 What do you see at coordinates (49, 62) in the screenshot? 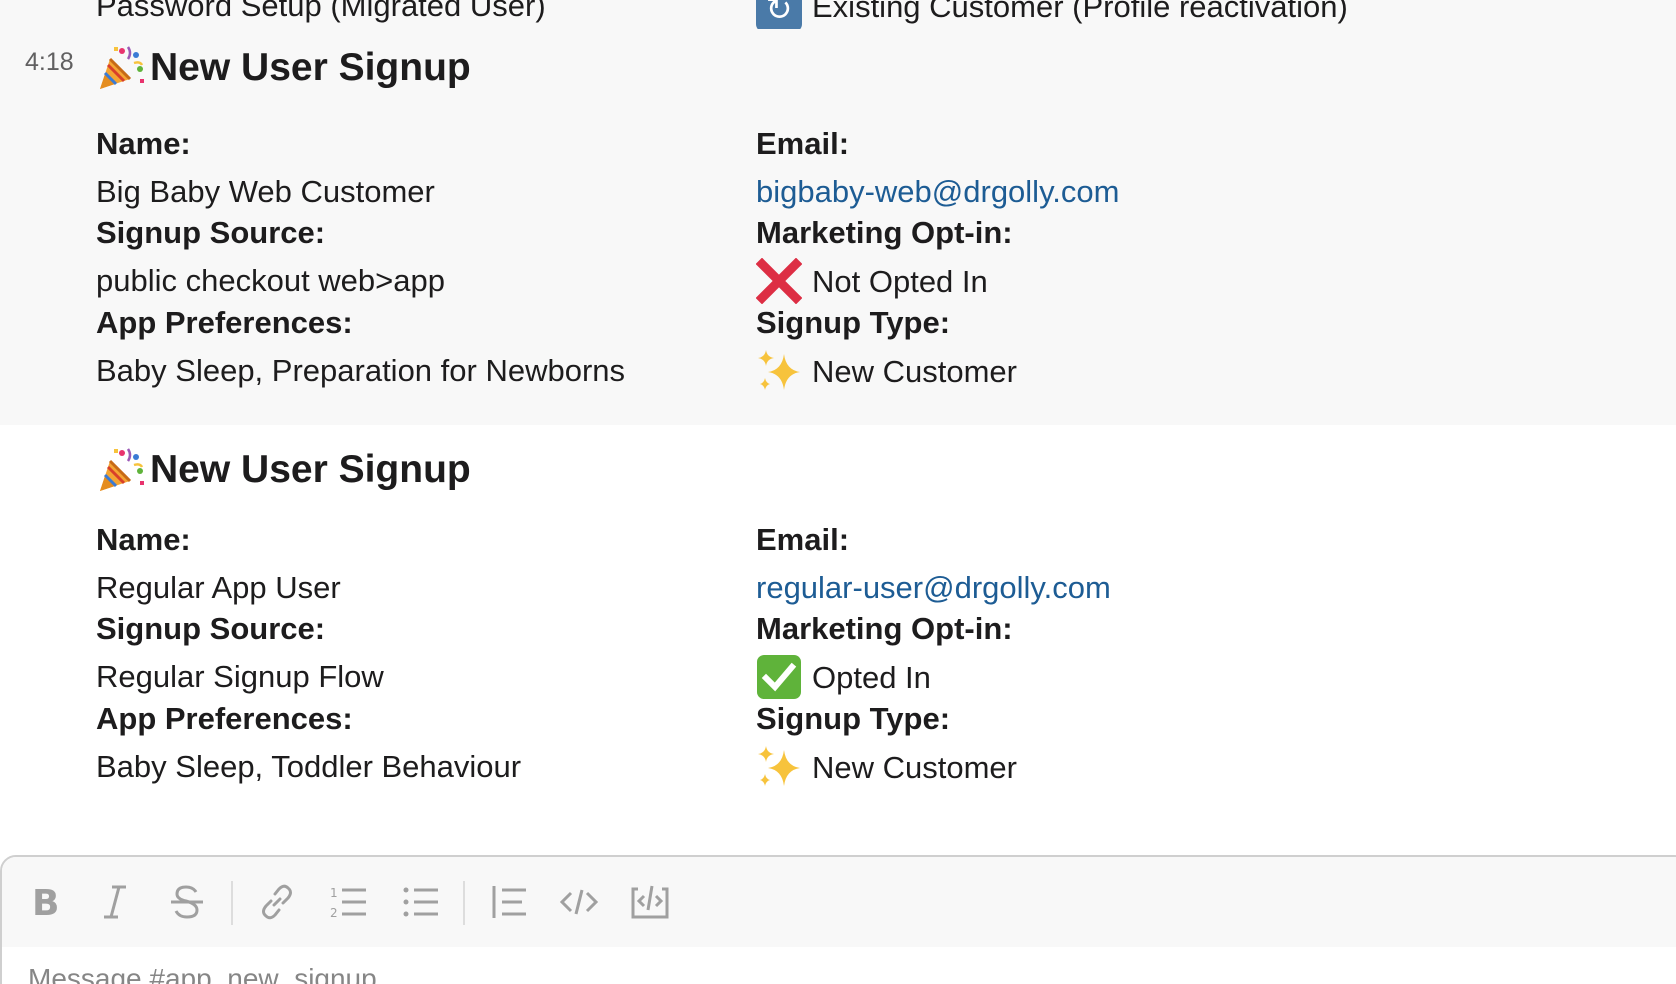
I see `message-timestamp: 4:18` at bounding box center [49, 62].